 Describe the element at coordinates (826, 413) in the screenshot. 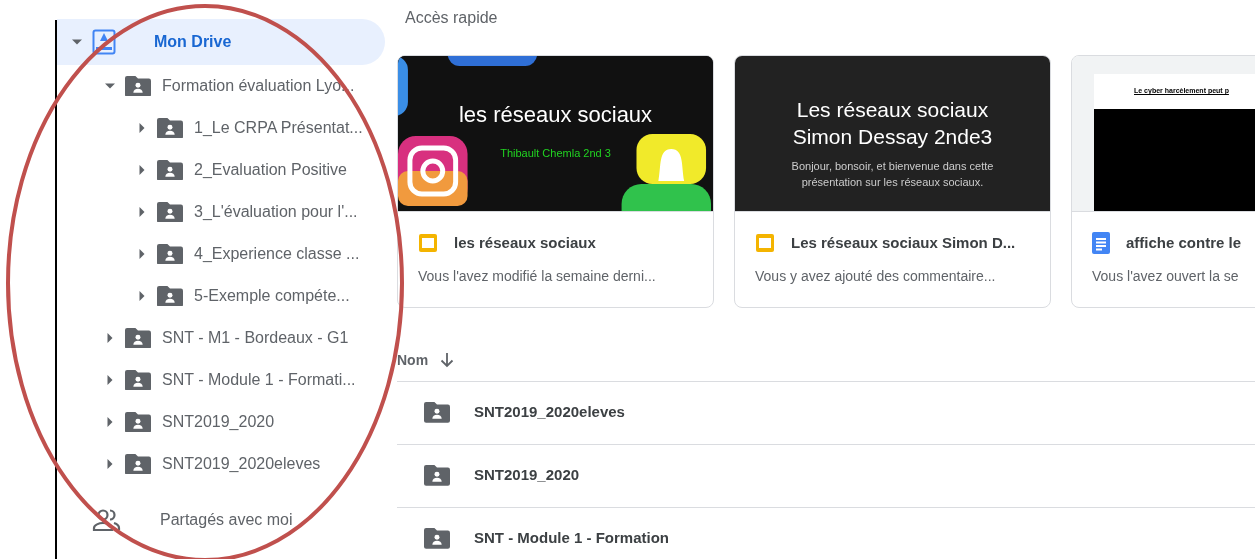

I see `file-row: SNT2019_2020eleves` at that location.